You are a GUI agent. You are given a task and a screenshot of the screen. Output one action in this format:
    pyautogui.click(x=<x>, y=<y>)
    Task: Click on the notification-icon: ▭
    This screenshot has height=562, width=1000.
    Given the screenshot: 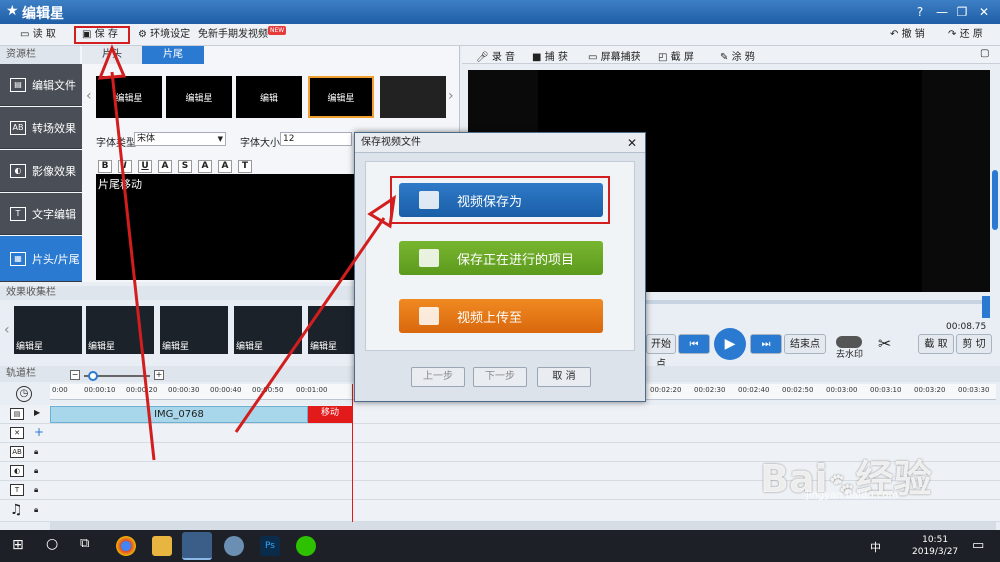 What is the action you would take?
    pyautogui.click(x=978, y=545)
    